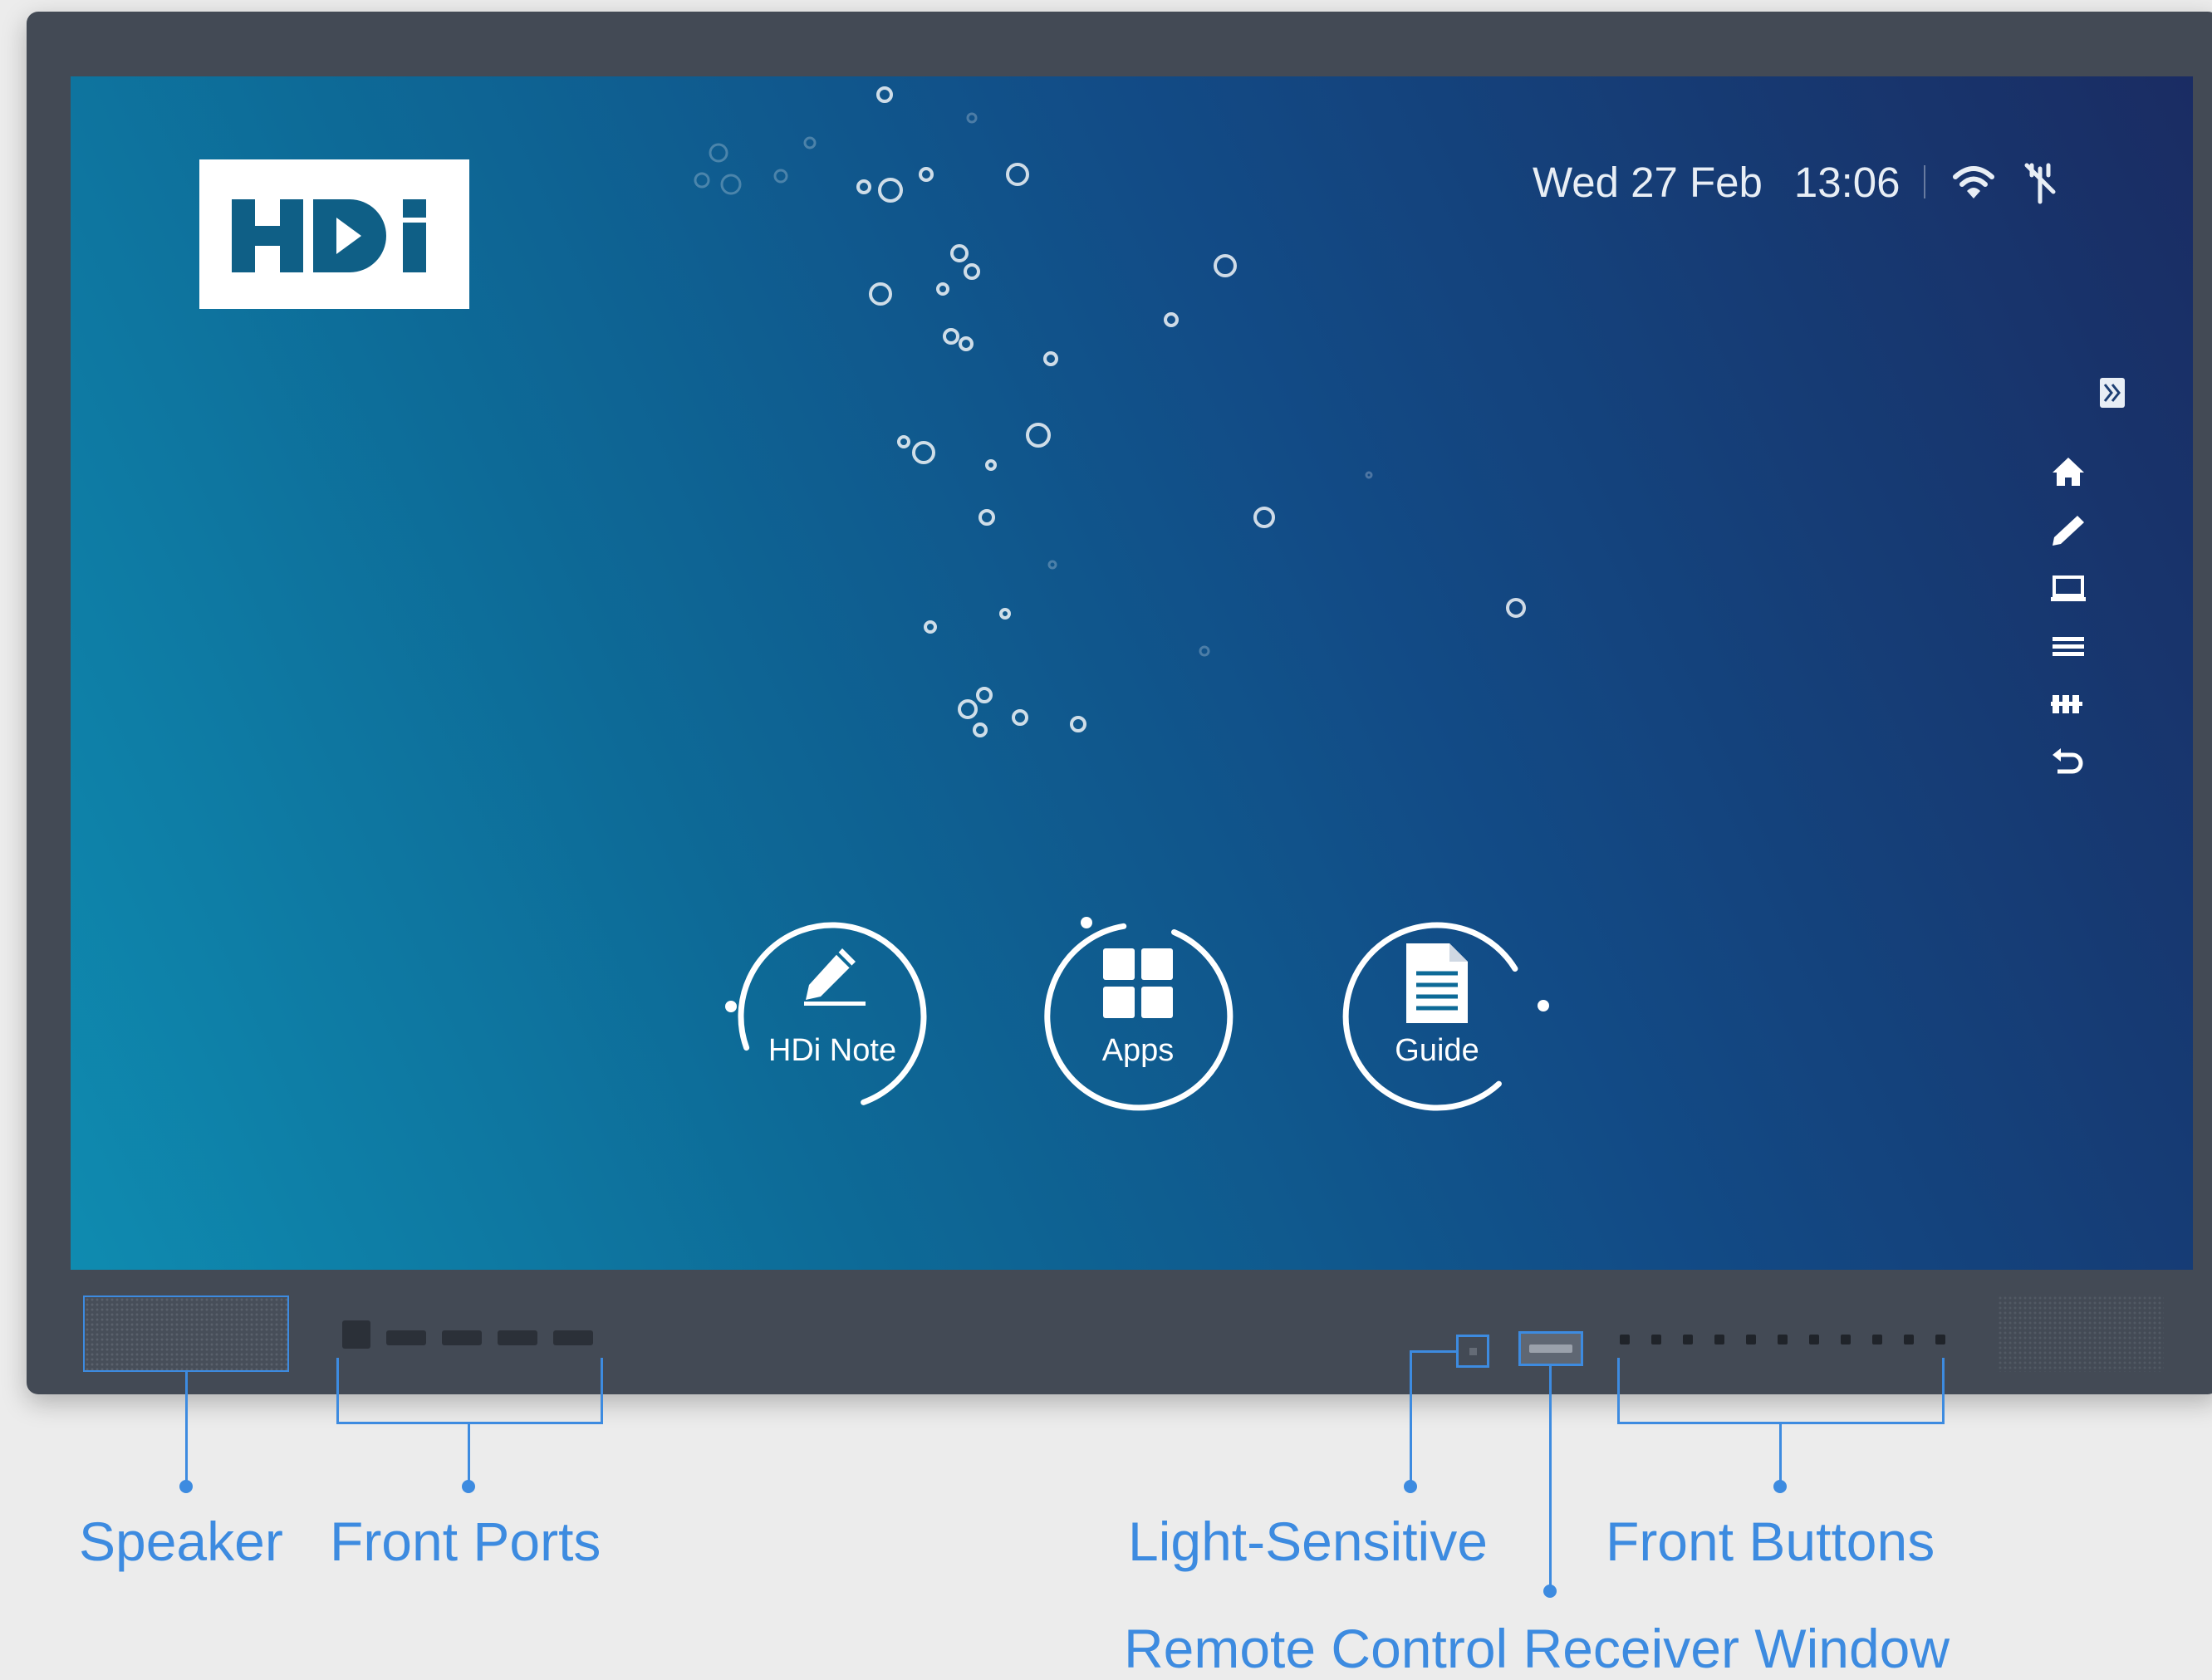 This screenshot has height=1680, width=2212. I want to click on status-time: 13:06, so click(1847, 182).